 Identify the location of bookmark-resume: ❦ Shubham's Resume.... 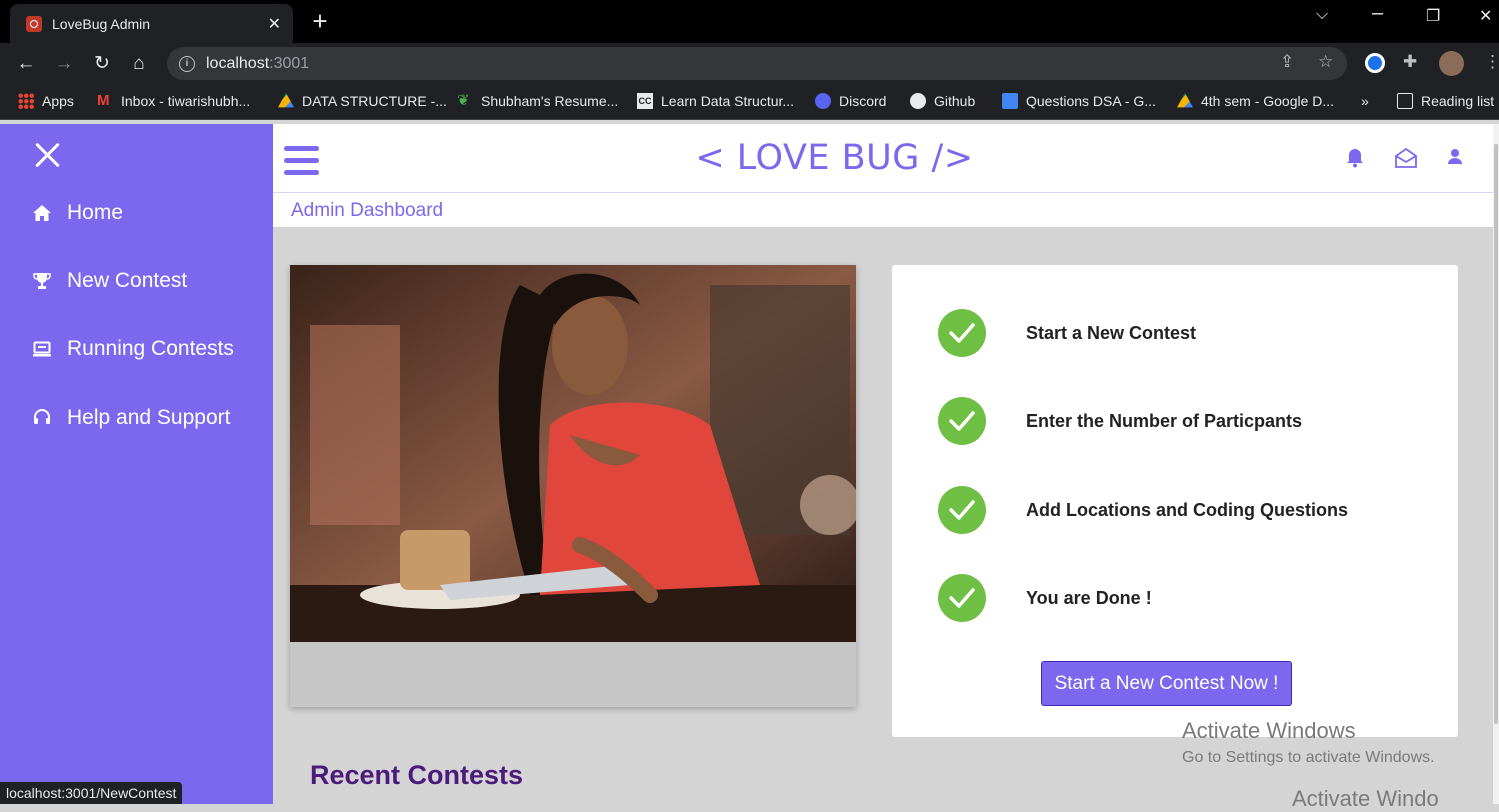
(537, 101).